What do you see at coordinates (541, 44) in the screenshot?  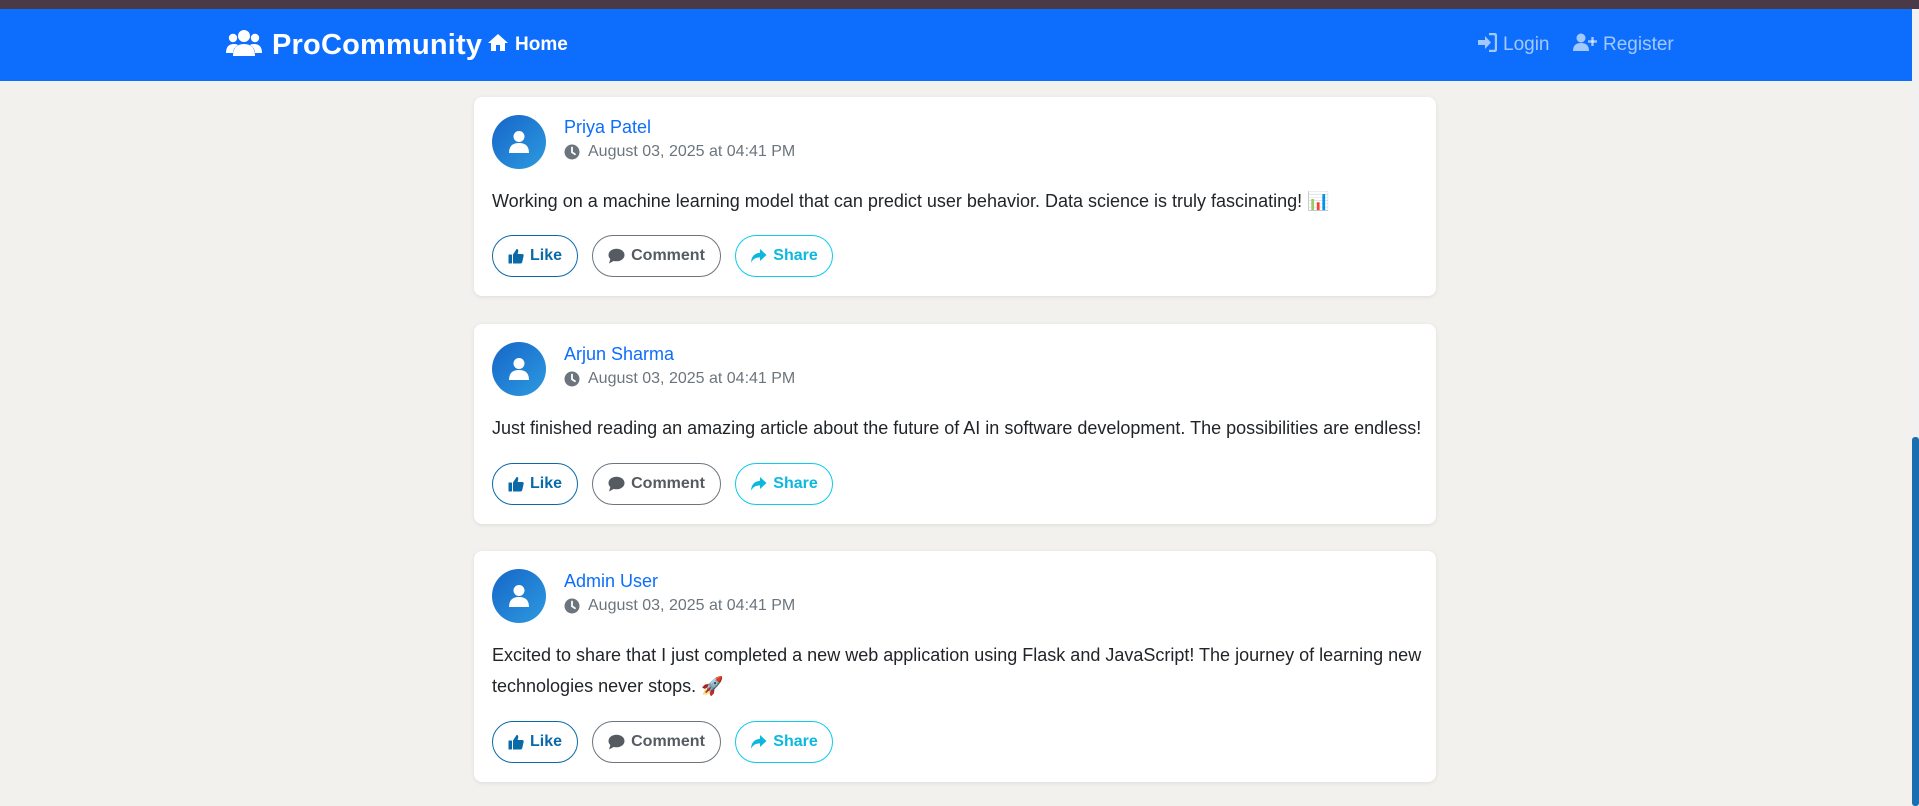 I see `nav-home-label: Home` at bounding box center [541, 44].